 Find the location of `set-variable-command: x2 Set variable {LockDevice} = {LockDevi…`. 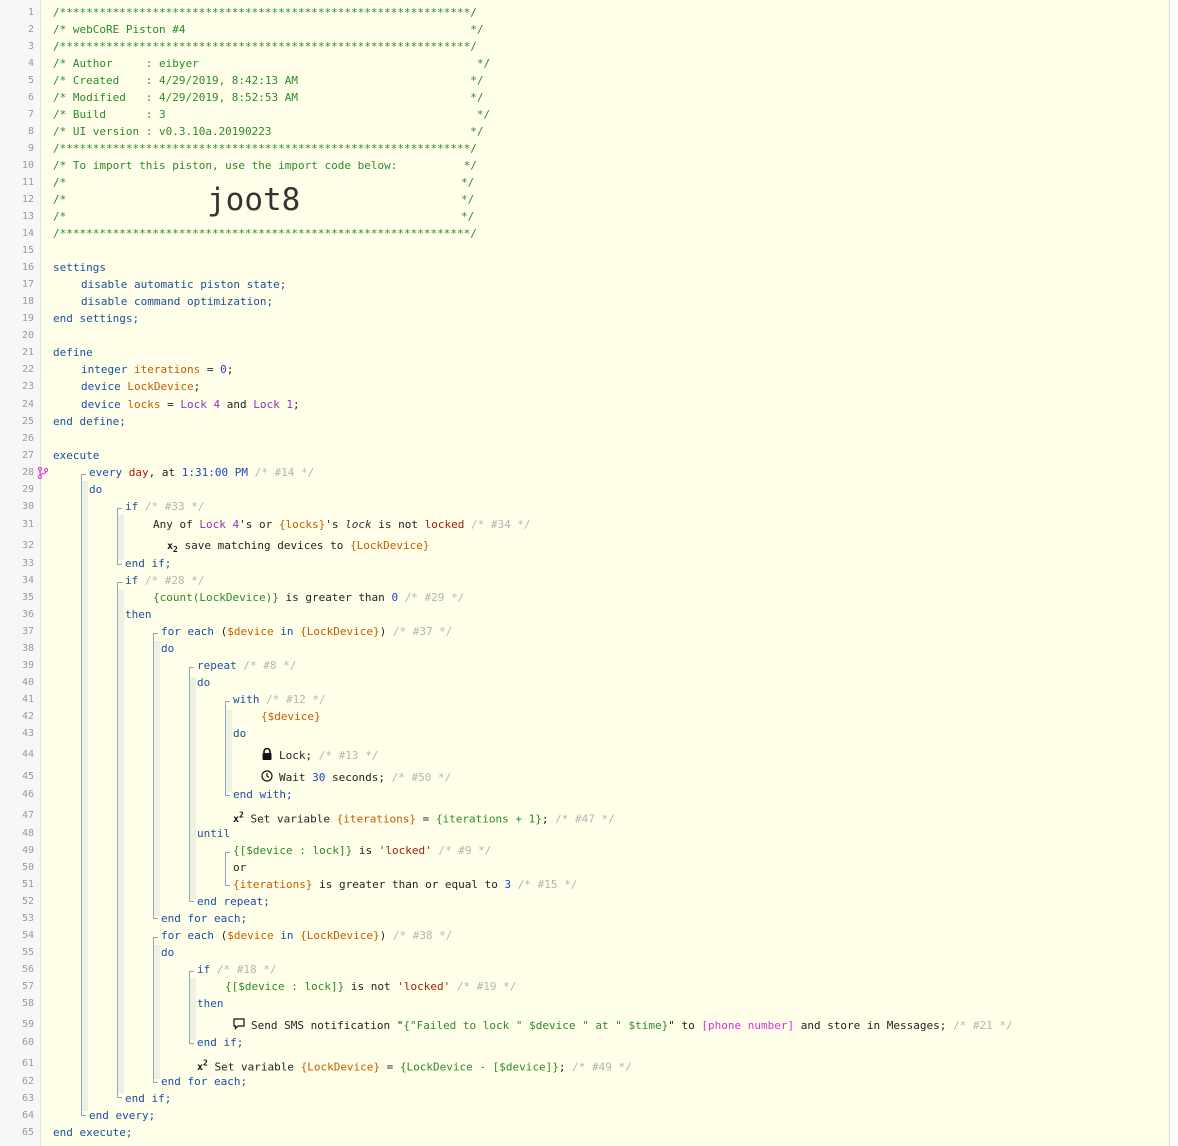

set-variable-command: x2 Set variable {LockDevice} = {LockDevi… is located at coordinates (414, 1066).